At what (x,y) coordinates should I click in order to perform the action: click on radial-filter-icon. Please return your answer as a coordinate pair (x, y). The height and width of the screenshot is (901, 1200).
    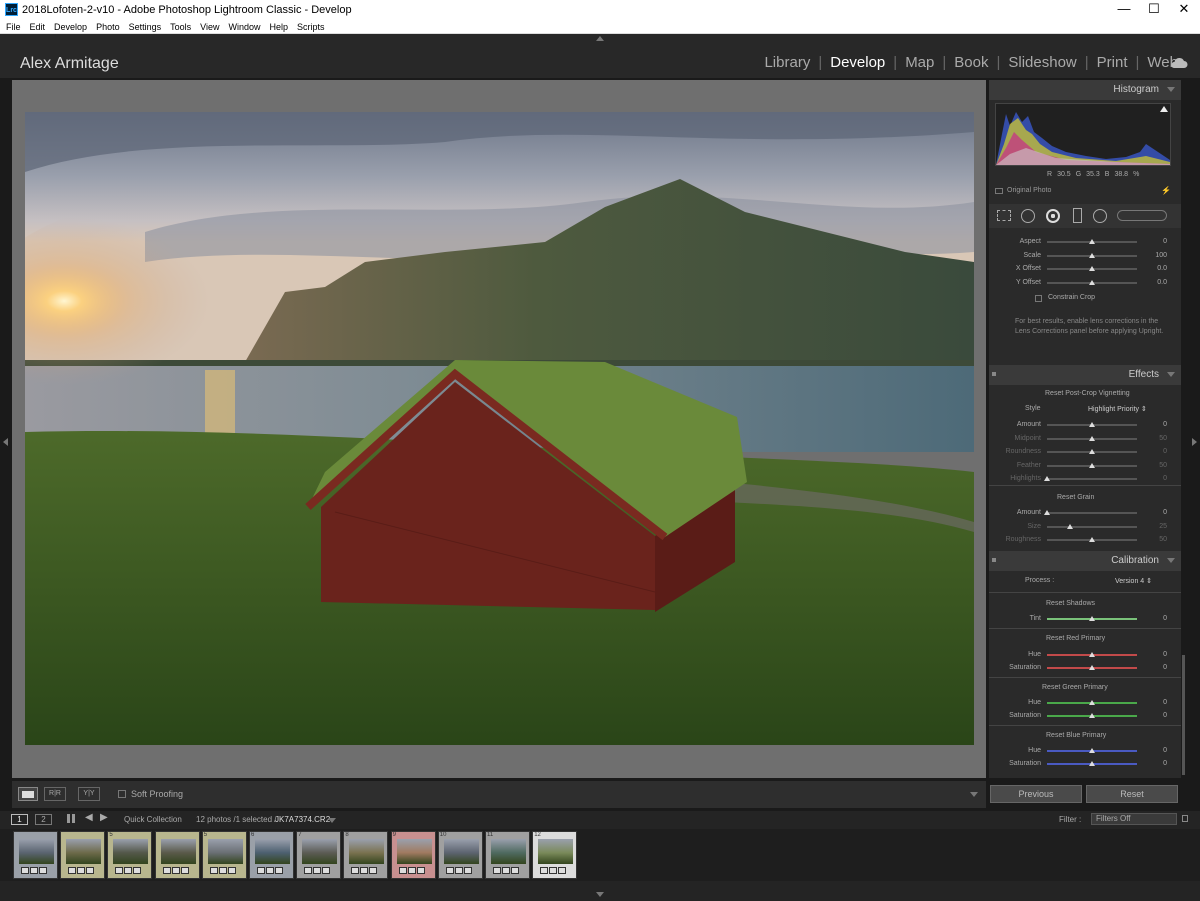
    Looking at the image, I should click on (1100, 216).